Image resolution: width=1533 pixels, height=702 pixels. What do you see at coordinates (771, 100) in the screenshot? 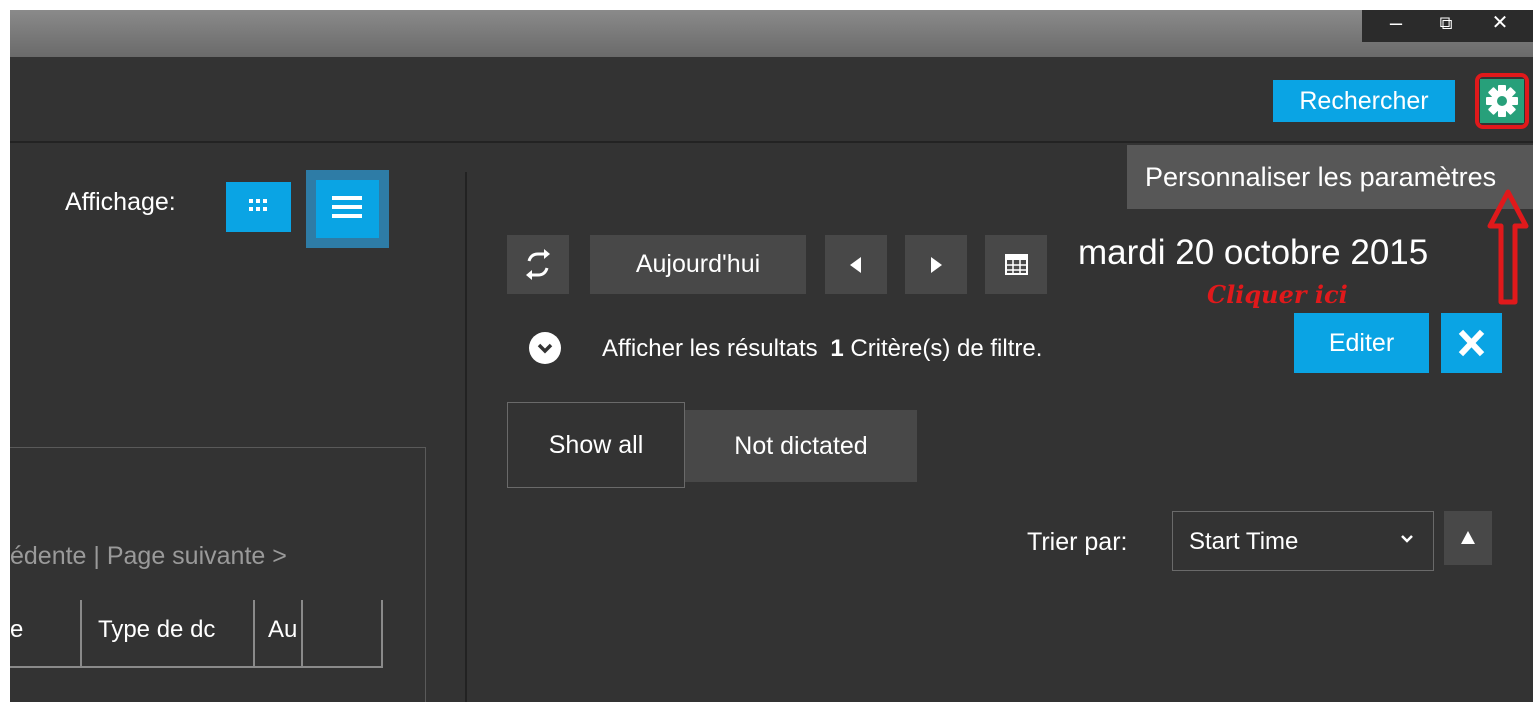
I see `top-bar: Rechercher` at bounding box center [771, 100].